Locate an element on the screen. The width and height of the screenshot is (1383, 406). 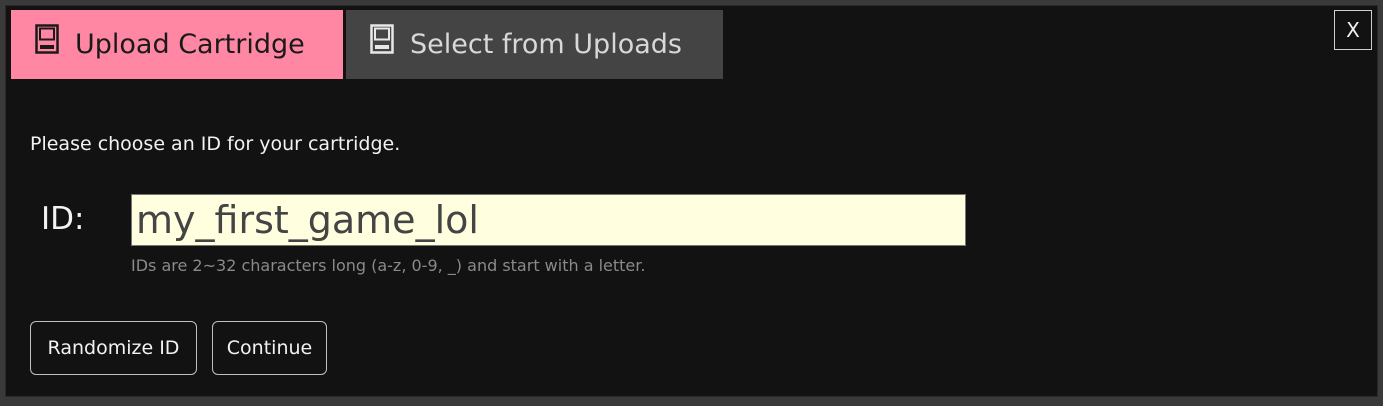
tab-select-from-uploads: Select from Uploads is located at coordinates (534, 44).